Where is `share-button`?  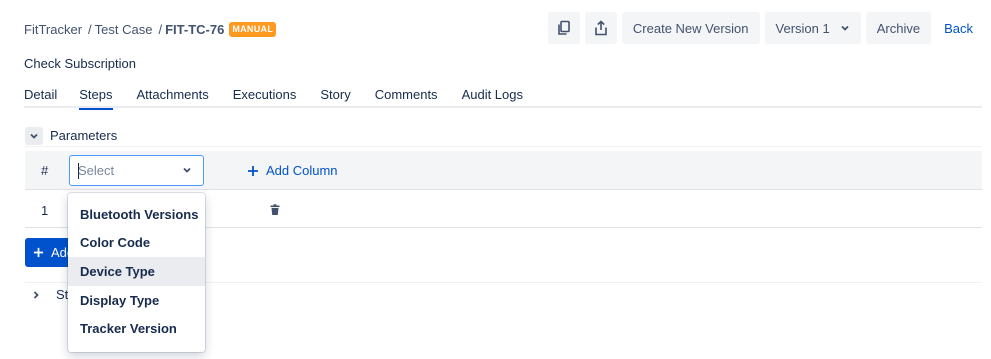 share-button is located at coordinates (600, 28).